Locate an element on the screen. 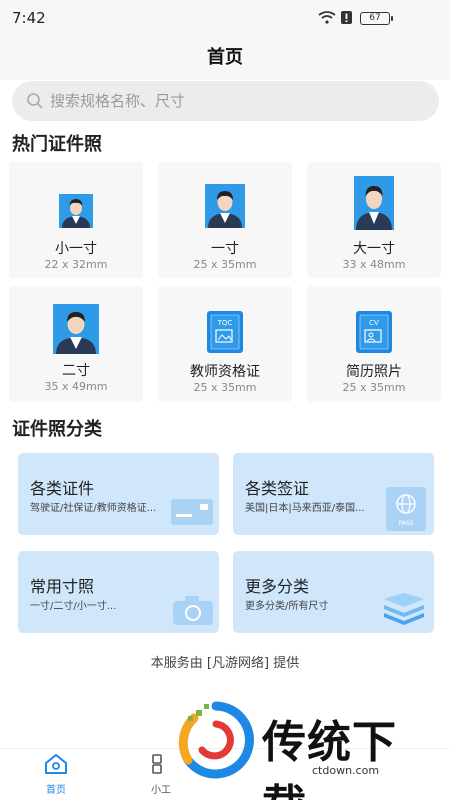  photo-name: 大一寸 is located at coordinates (374, 249).